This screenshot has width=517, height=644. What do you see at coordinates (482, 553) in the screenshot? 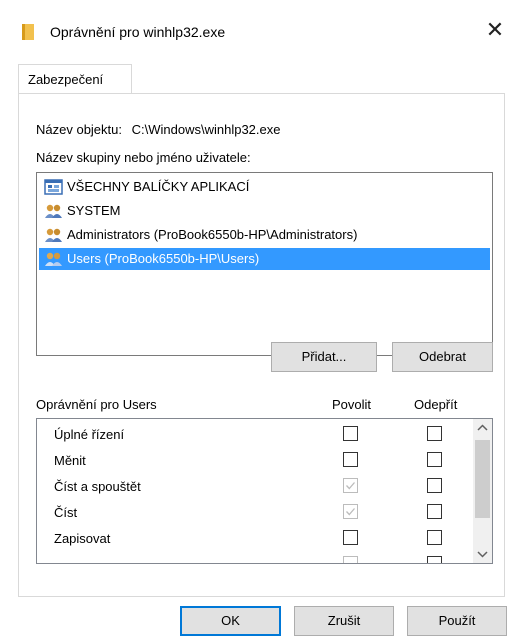
I see `scroll-down-icon` at bounding box center [482, 553].